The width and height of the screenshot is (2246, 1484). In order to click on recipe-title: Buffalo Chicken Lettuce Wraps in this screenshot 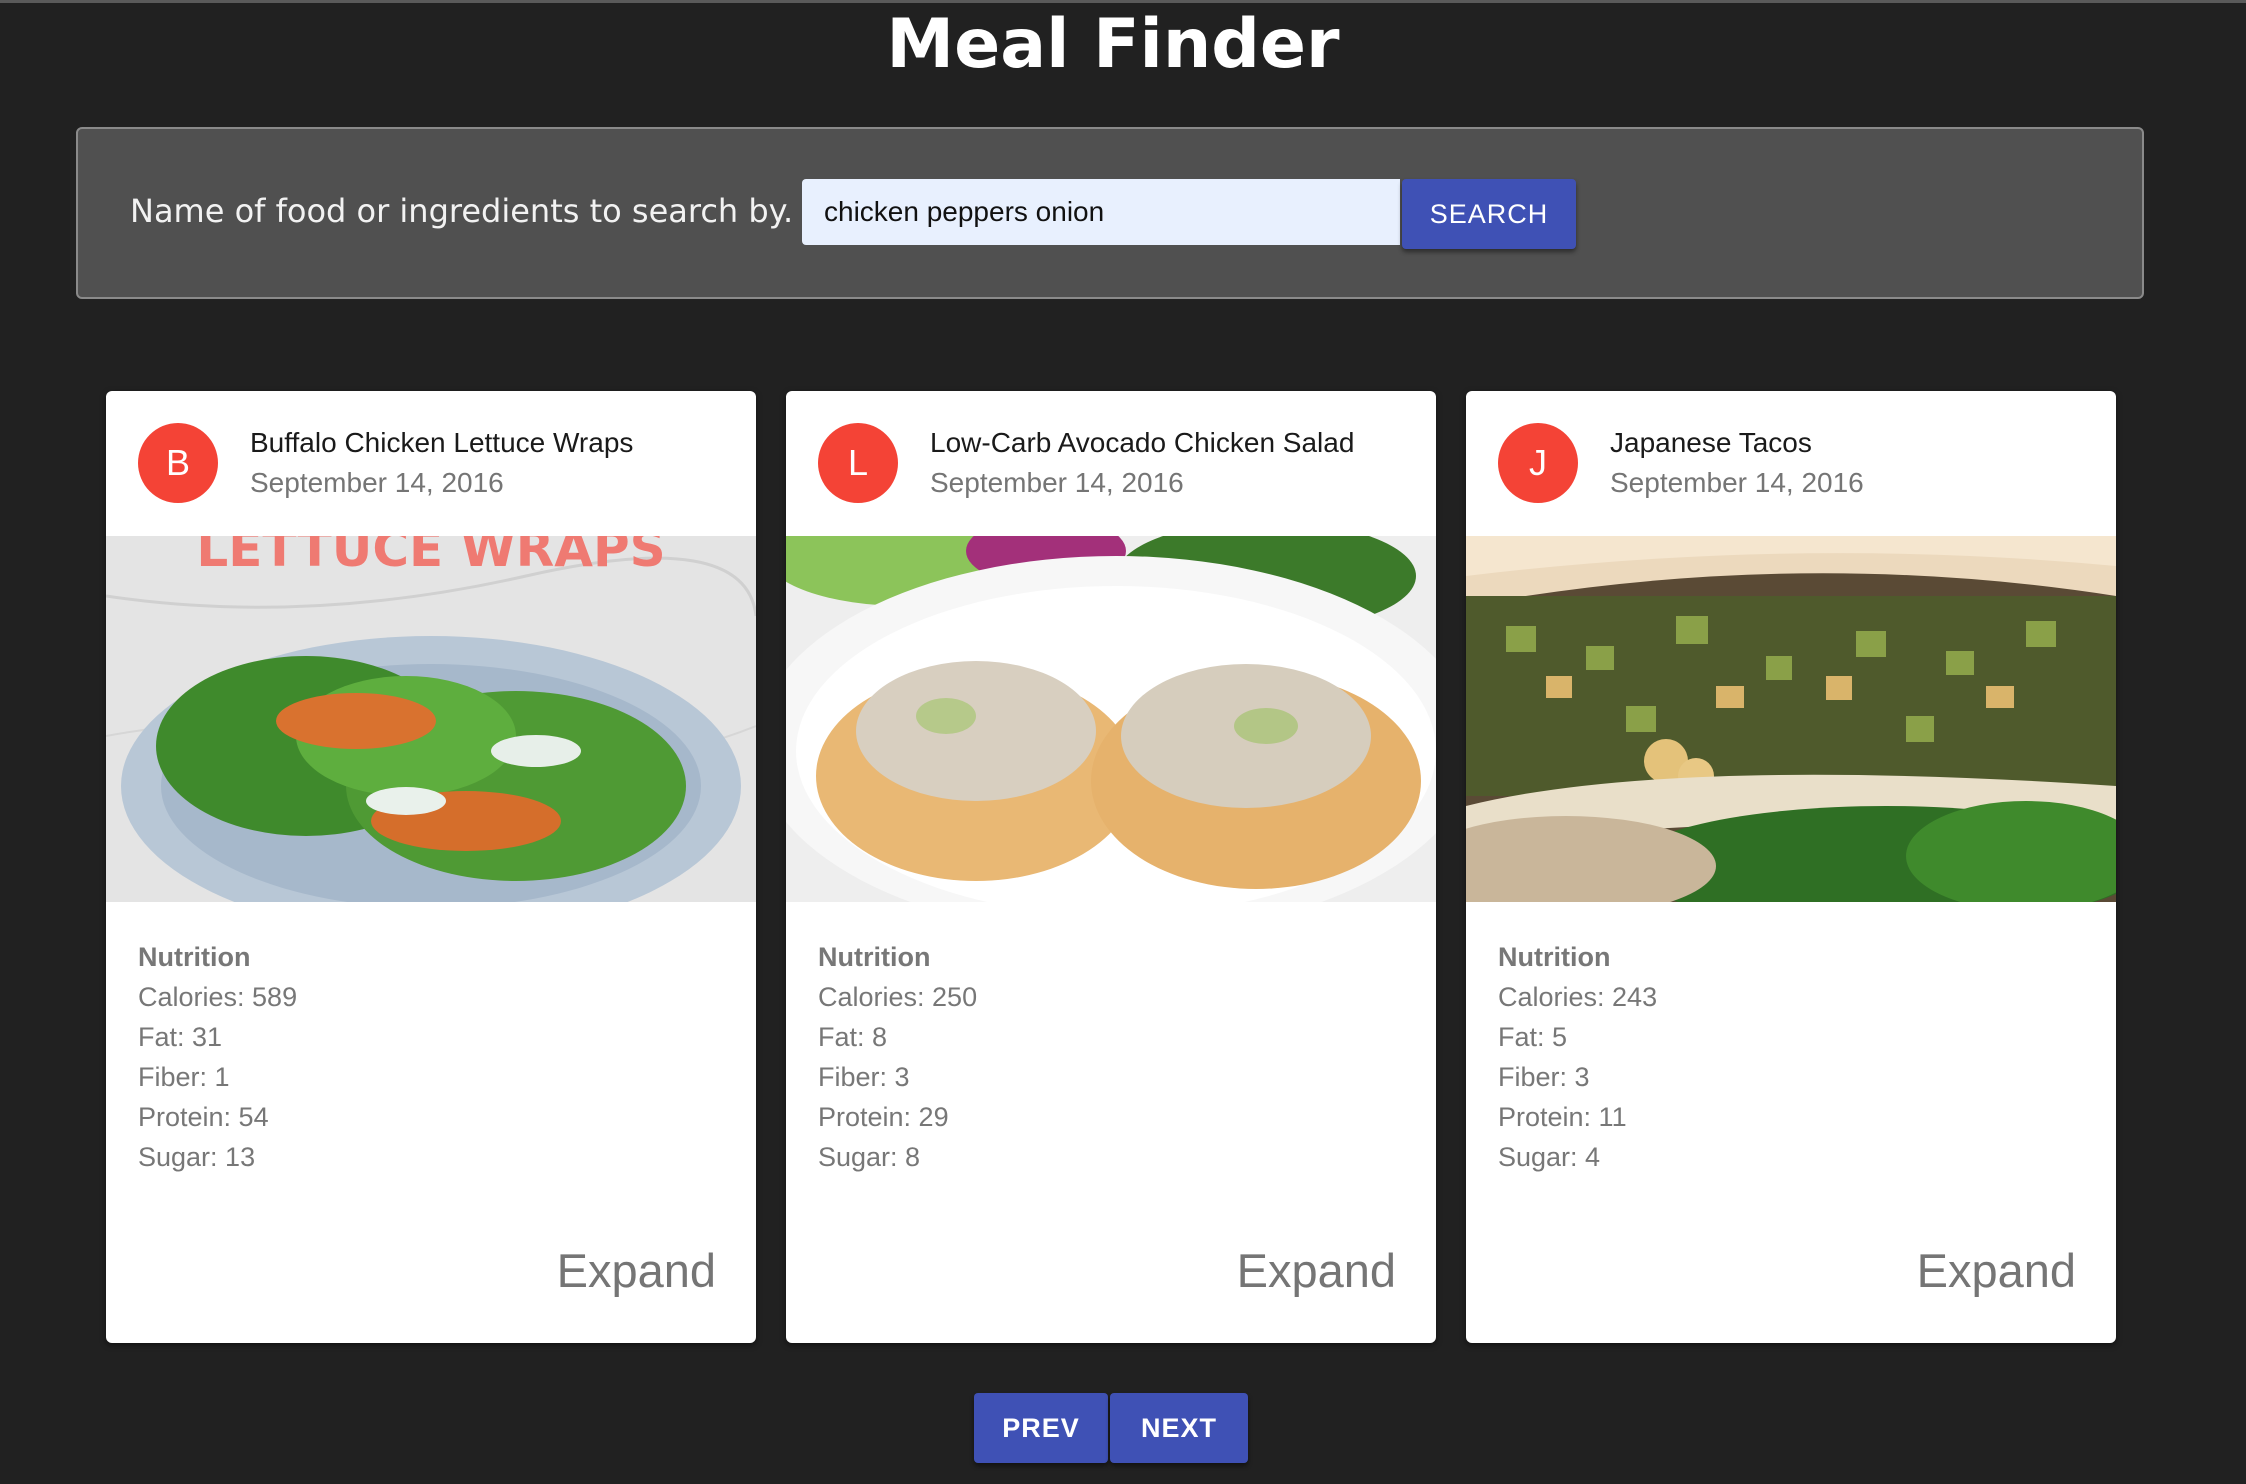, I will do `click(442, 442)`.